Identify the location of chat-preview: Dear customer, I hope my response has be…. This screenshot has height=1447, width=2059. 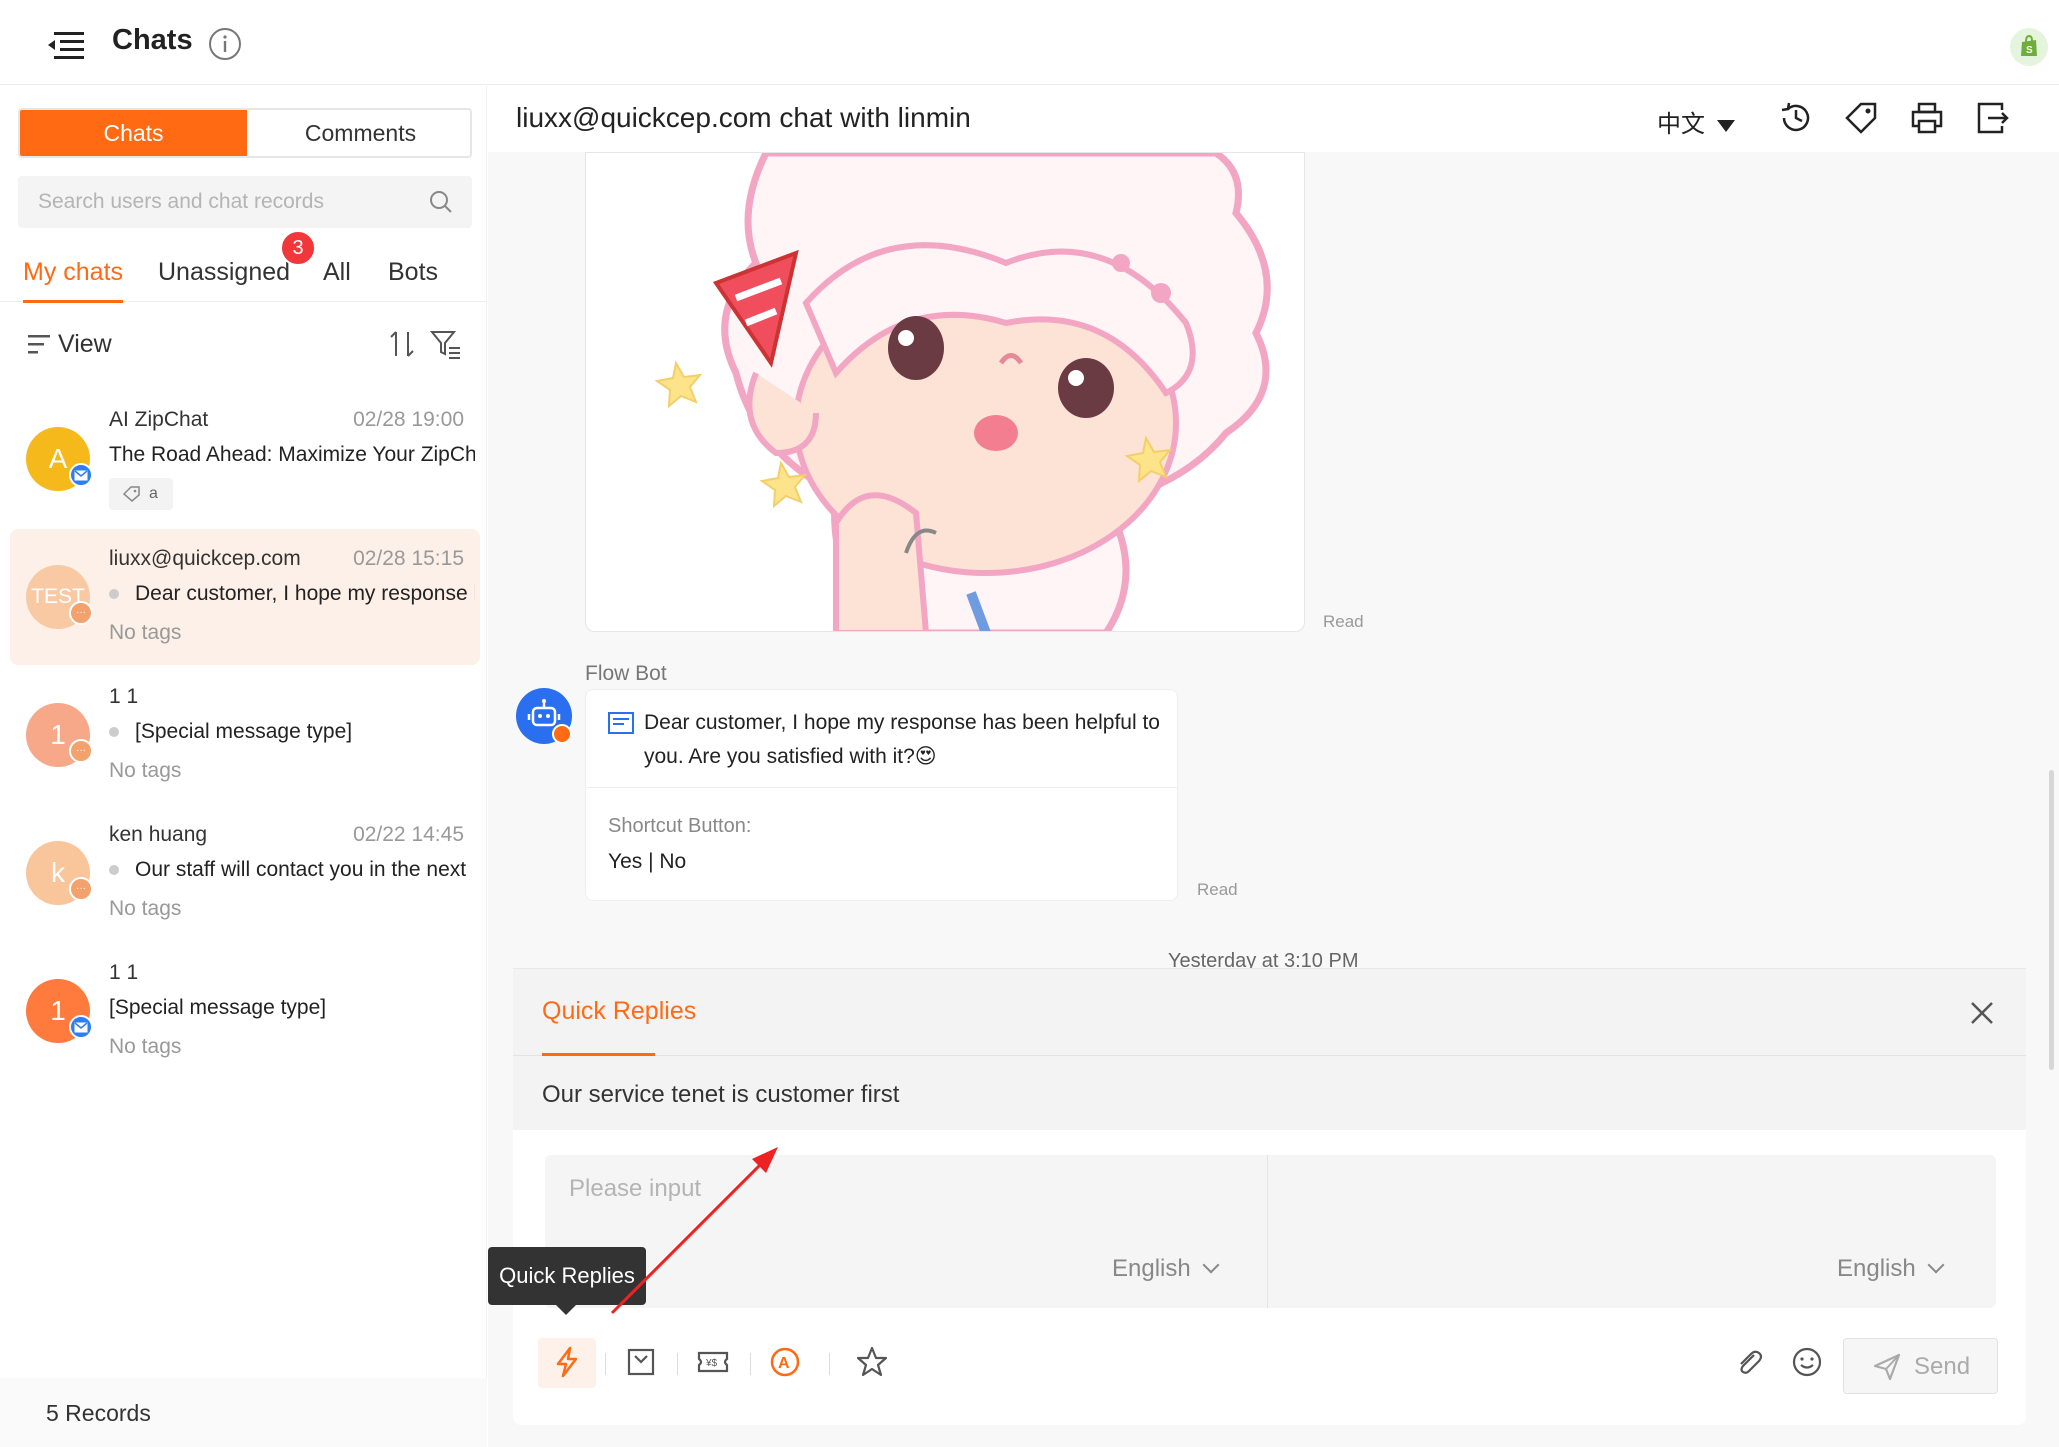
(292, 594).